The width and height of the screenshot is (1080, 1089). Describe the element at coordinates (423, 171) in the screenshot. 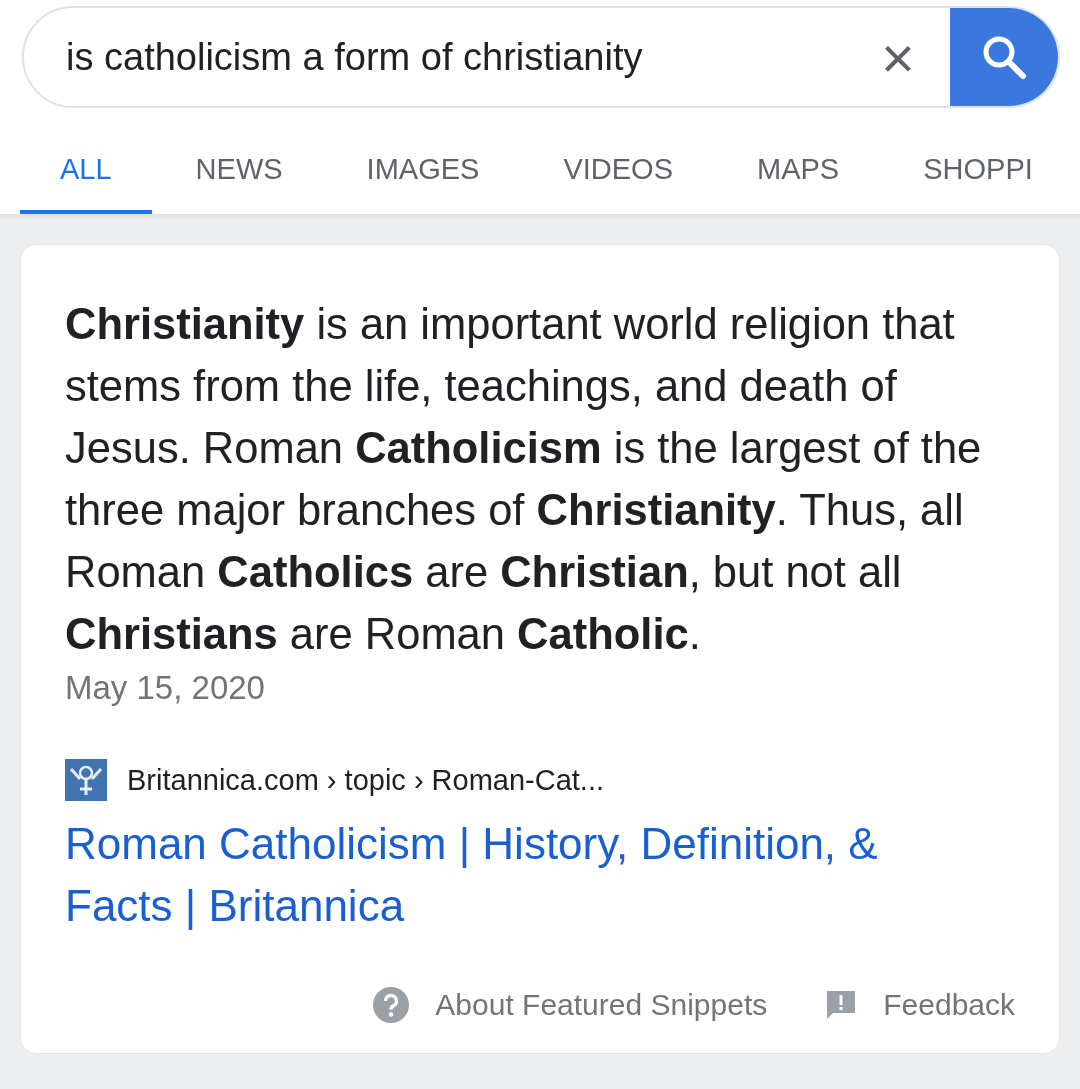

I see `search-tab: IMAGES` at that location.